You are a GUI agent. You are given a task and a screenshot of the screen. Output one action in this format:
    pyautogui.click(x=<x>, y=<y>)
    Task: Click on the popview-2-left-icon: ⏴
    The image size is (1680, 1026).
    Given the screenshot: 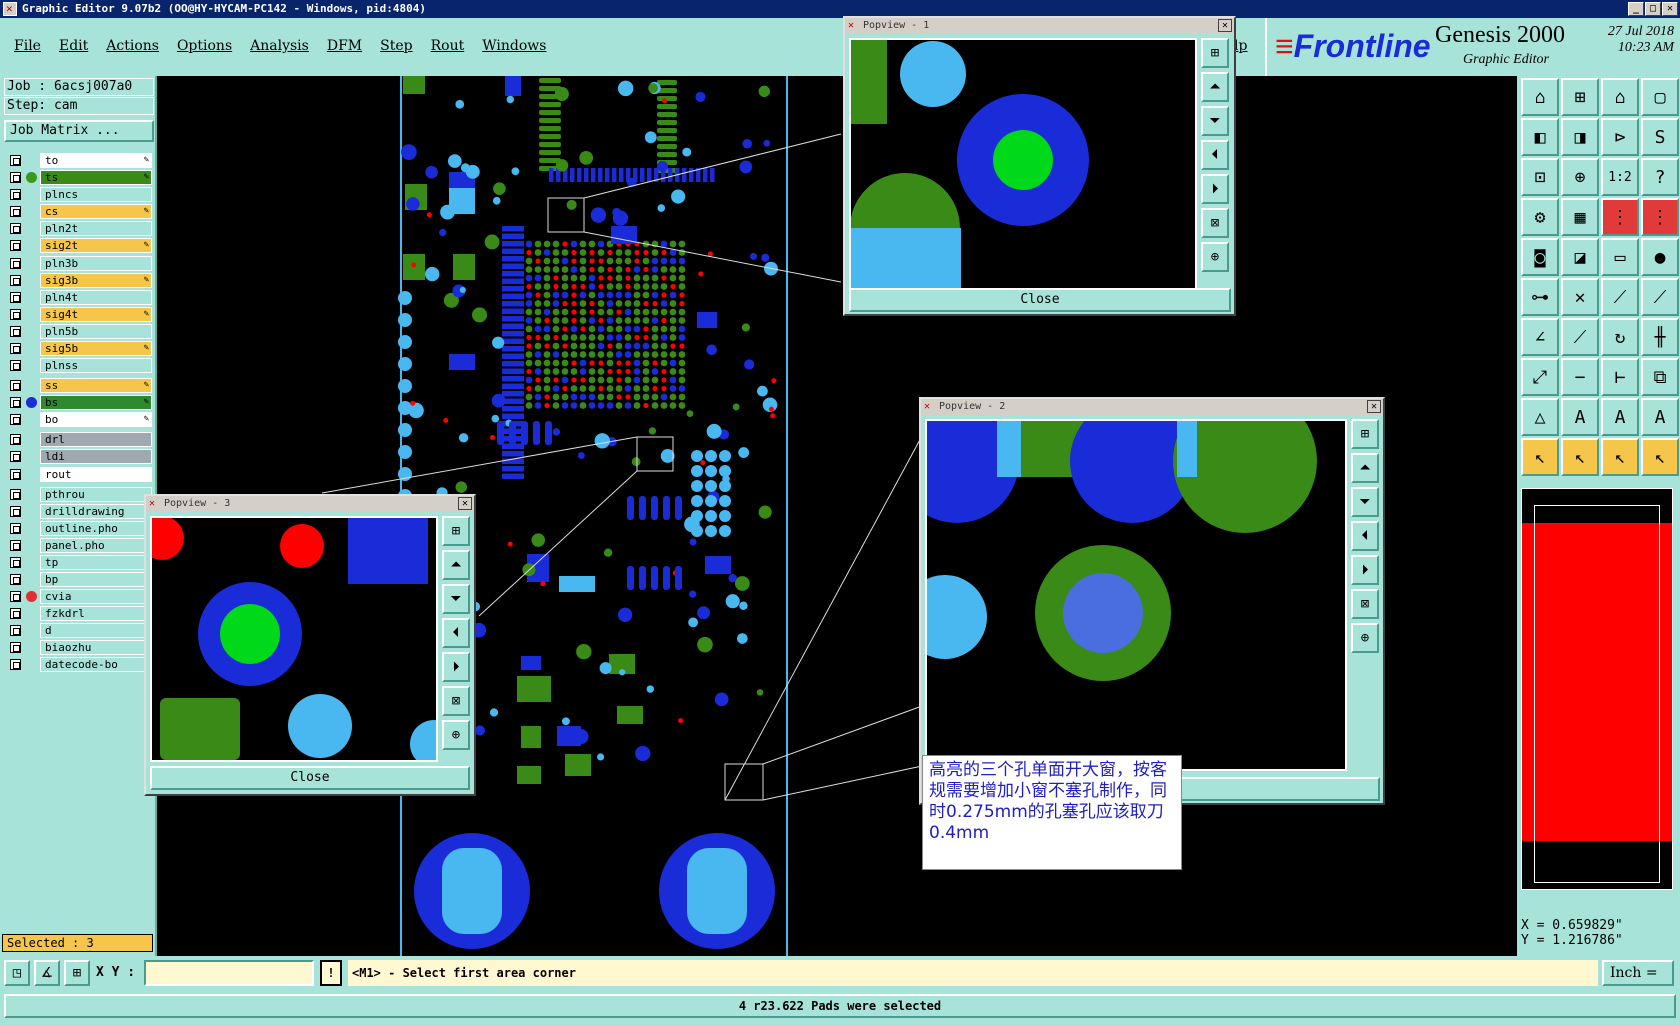 What is the action you would take?
    pyautogui.click(x=1365, y=536)
    